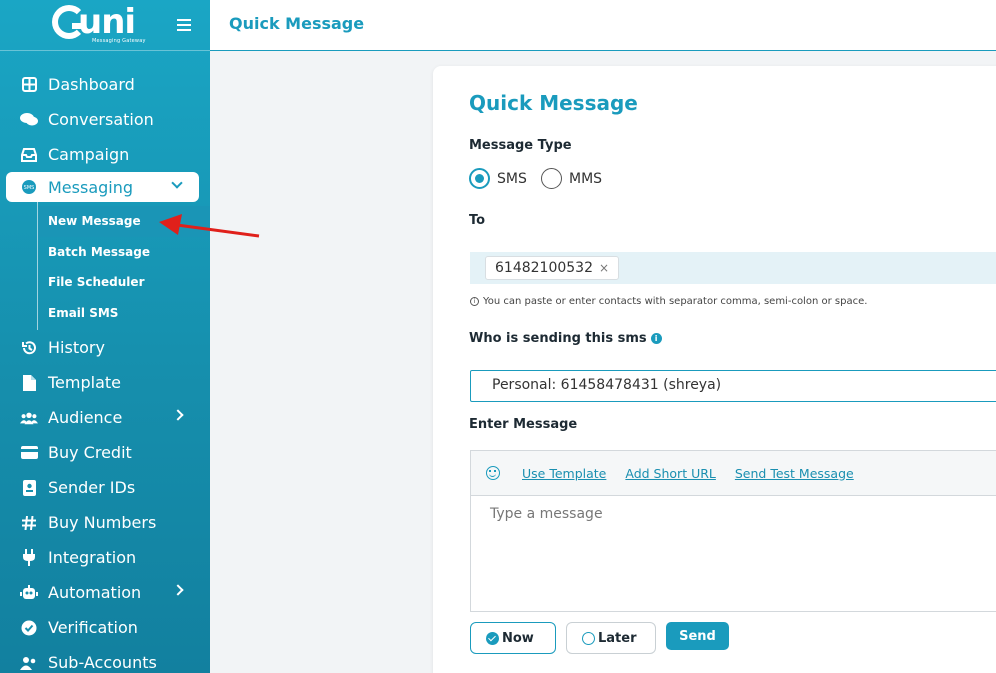  I want to click on sms-icon: SMS, so click(29, 187).